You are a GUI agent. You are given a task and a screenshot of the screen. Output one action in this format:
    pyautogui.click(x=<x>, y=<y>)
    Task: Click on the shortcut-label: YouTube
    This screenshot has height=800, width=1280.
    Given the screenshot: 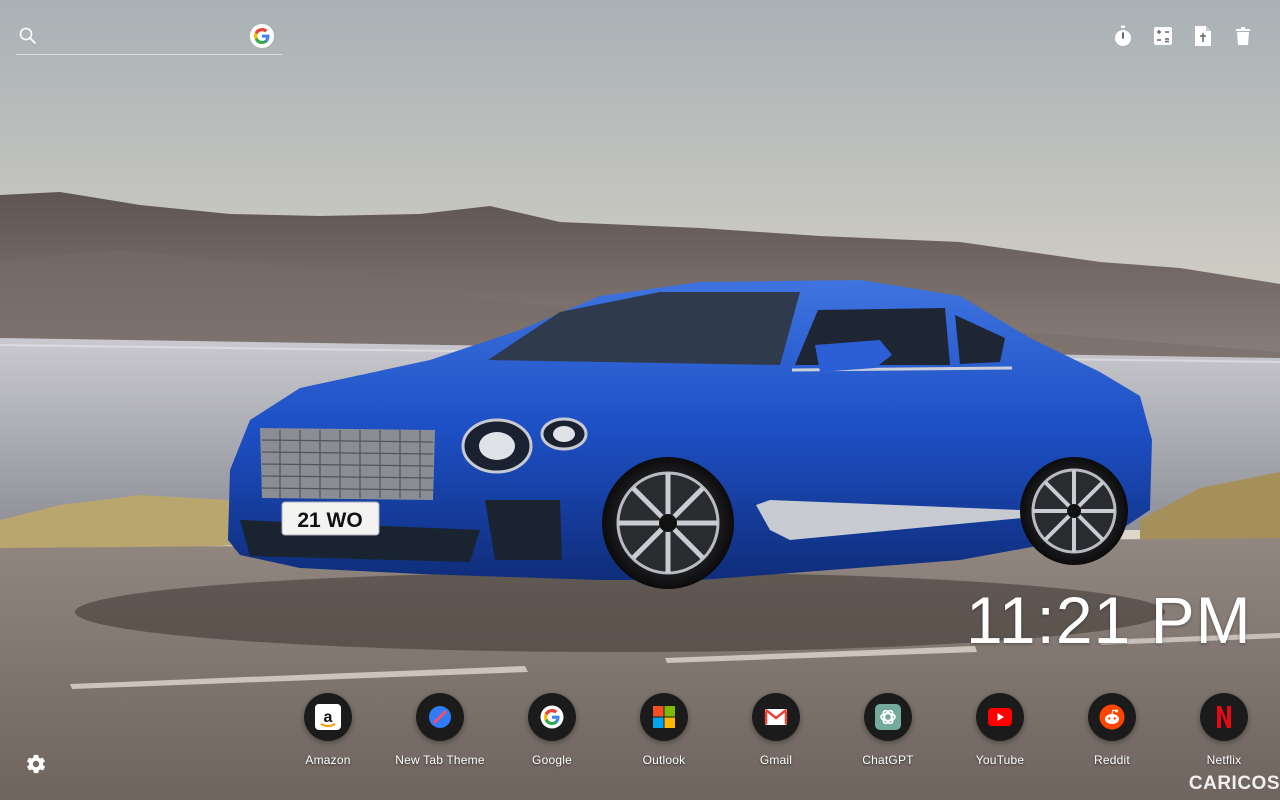 What is the action you would take?
    pyautogui.click(x=1000, y=760)
    